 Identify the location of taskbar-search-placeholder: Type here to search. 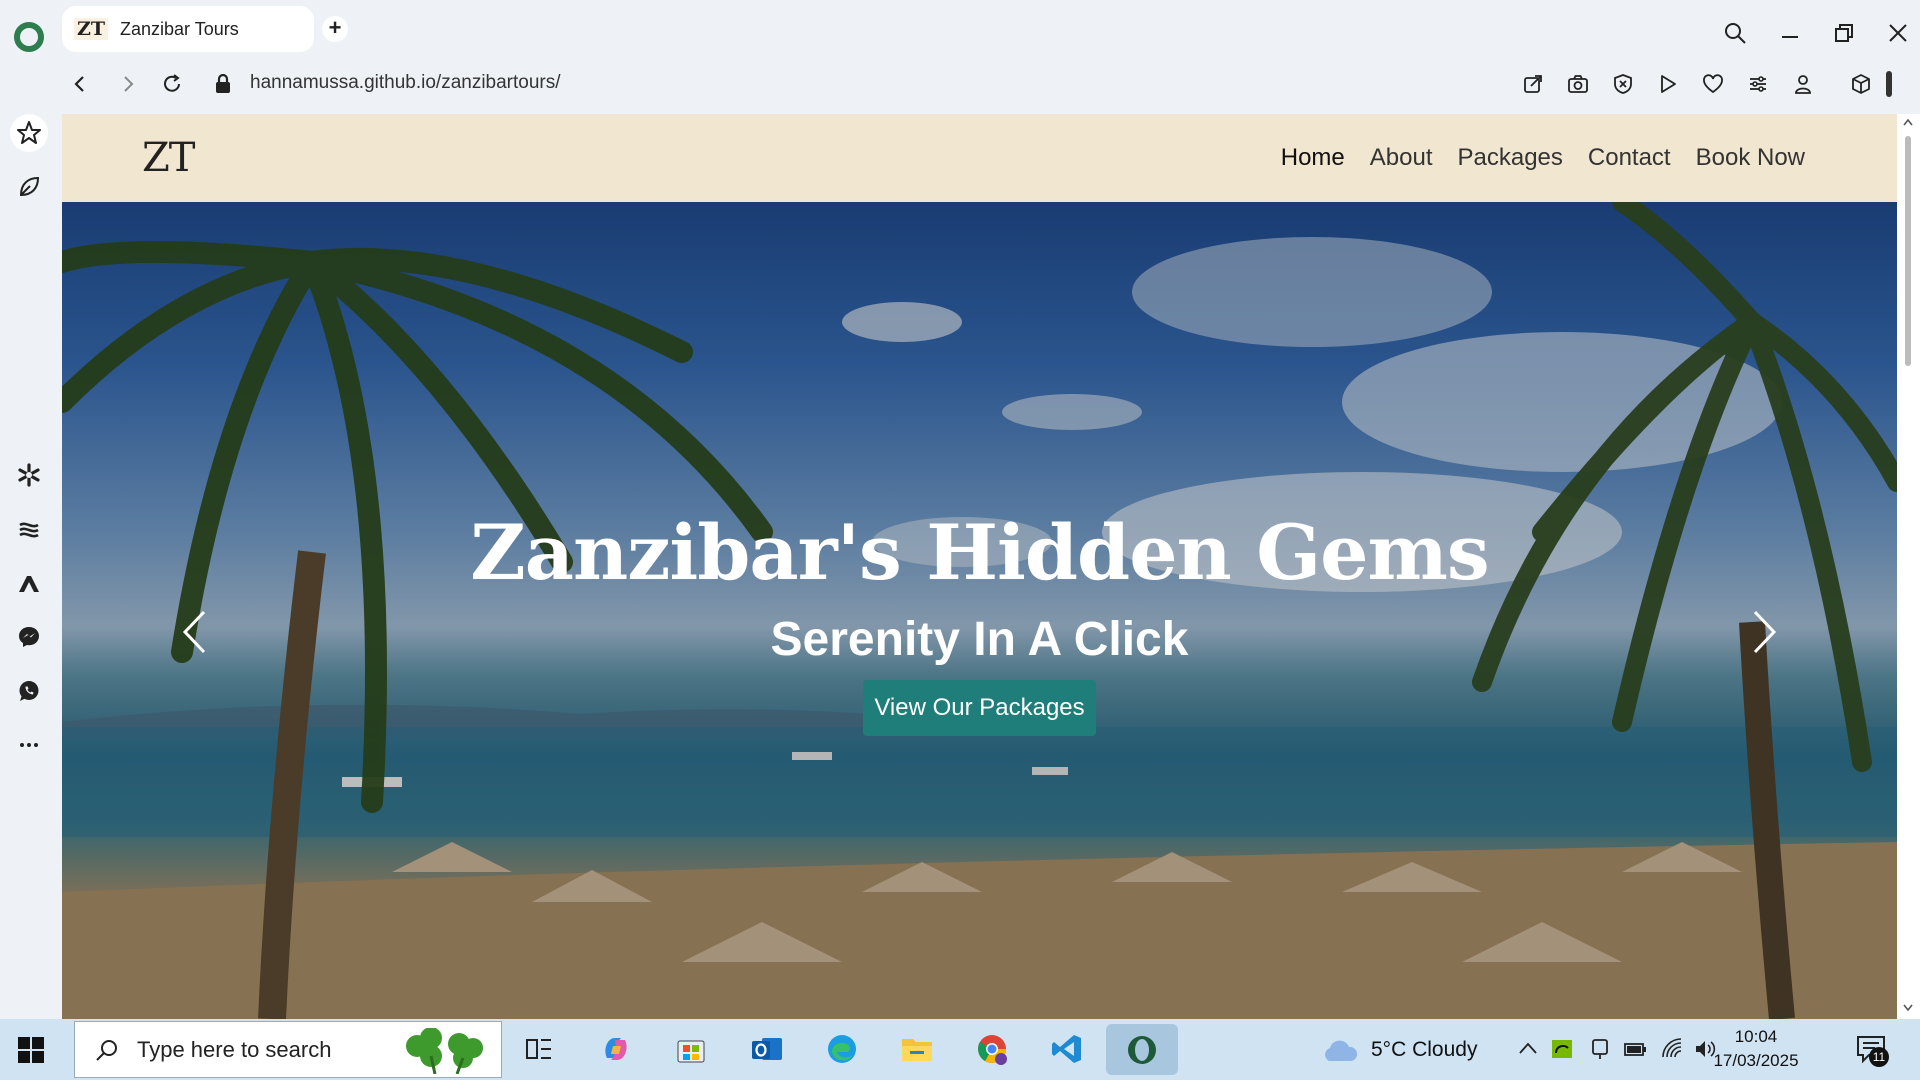
(234, 1049).